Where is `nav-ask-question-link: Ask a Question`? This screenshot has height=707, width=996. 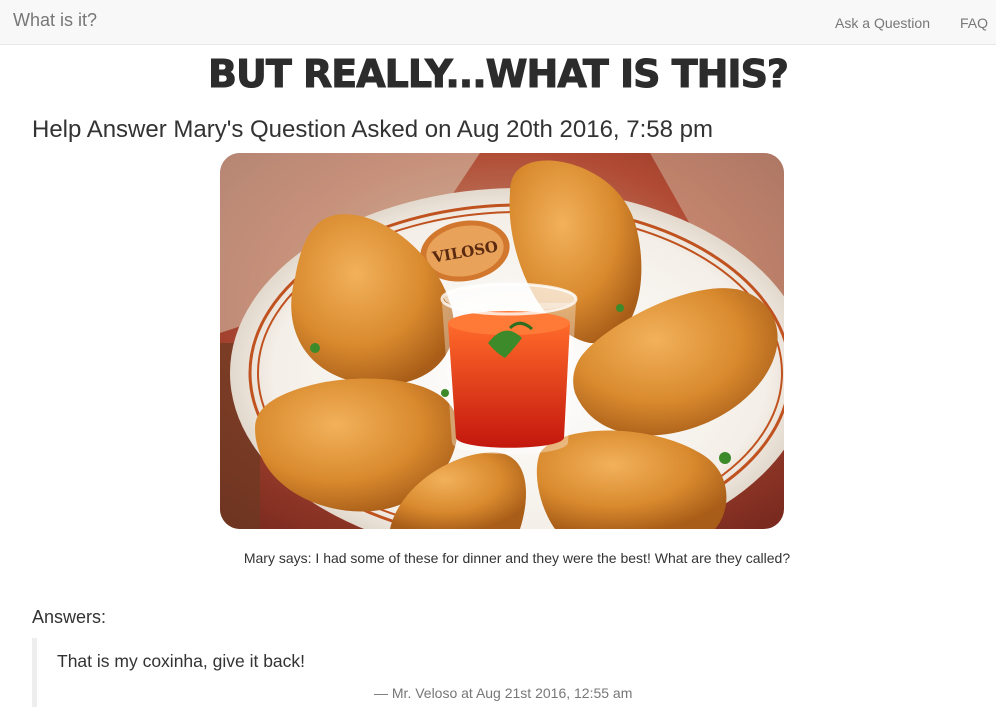 nav-ask-question-link: Ask a Question is located at coordinates (882, 23).